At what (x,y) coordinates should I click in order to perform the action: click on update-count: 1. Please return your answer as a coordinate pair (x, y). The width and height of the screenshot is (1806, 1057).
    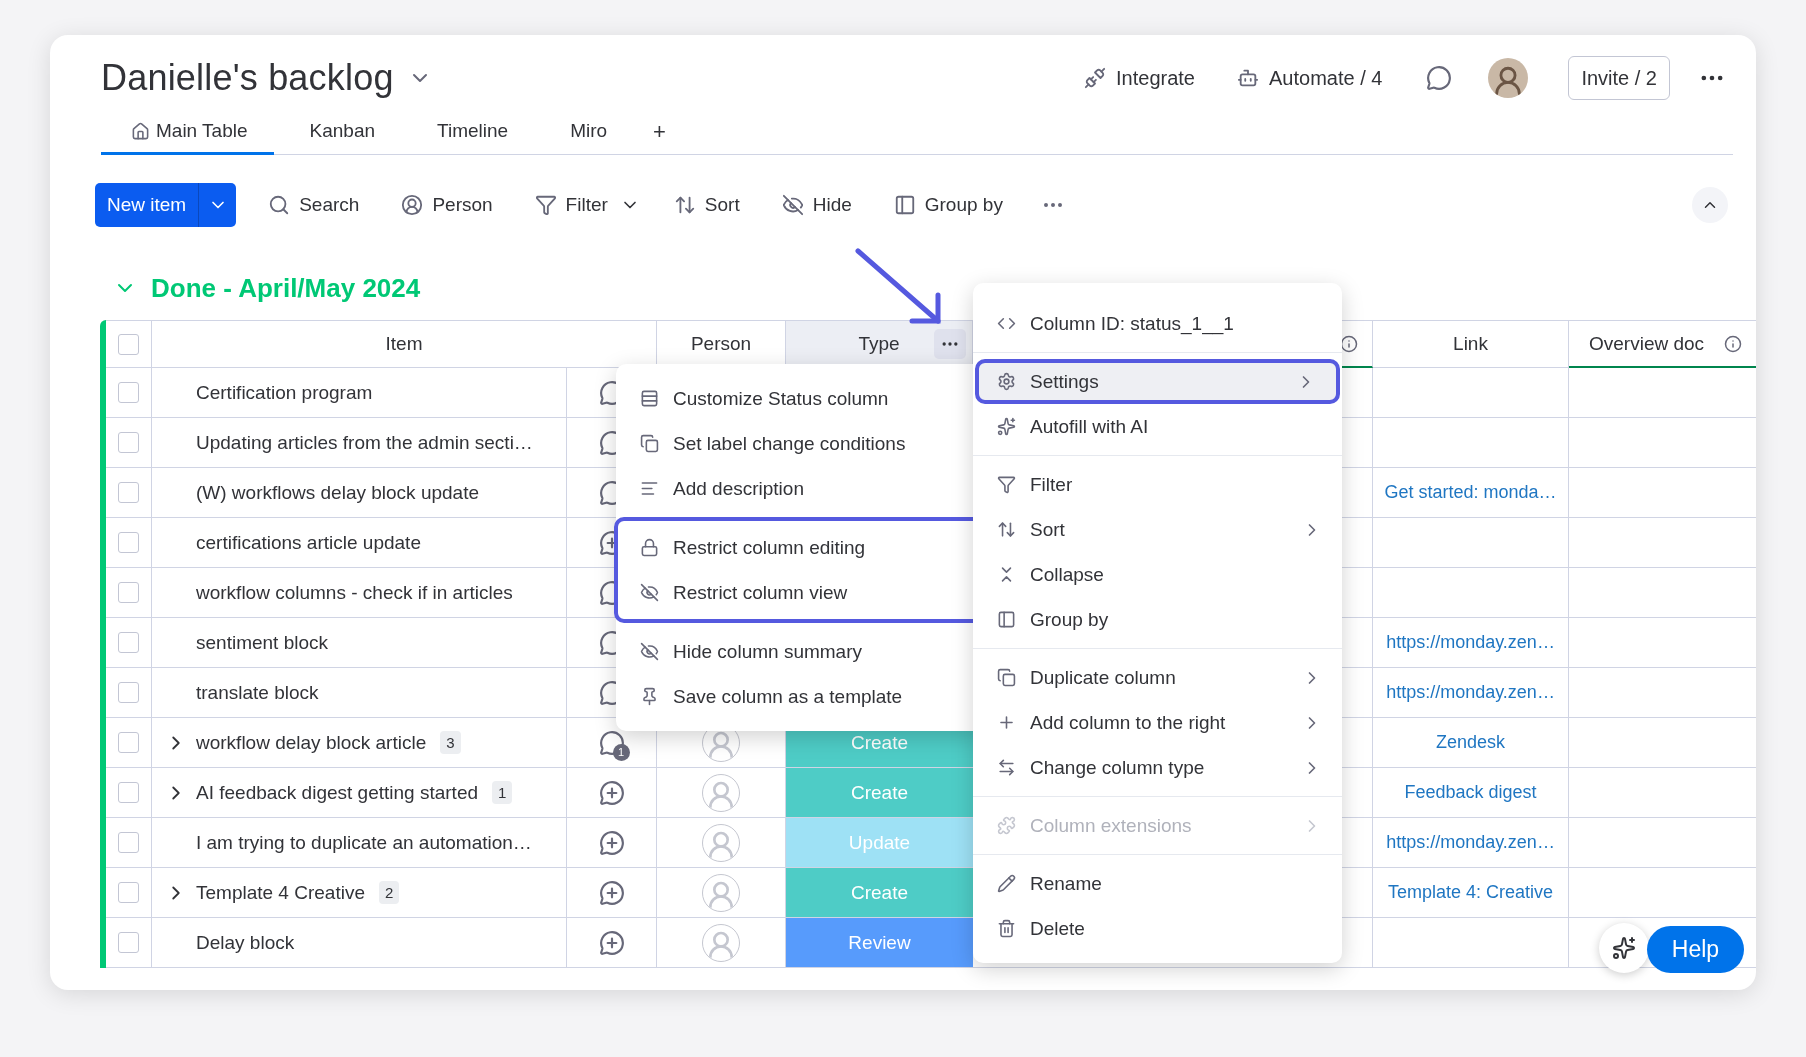
    Looking at the image, I should click on (621, 752).